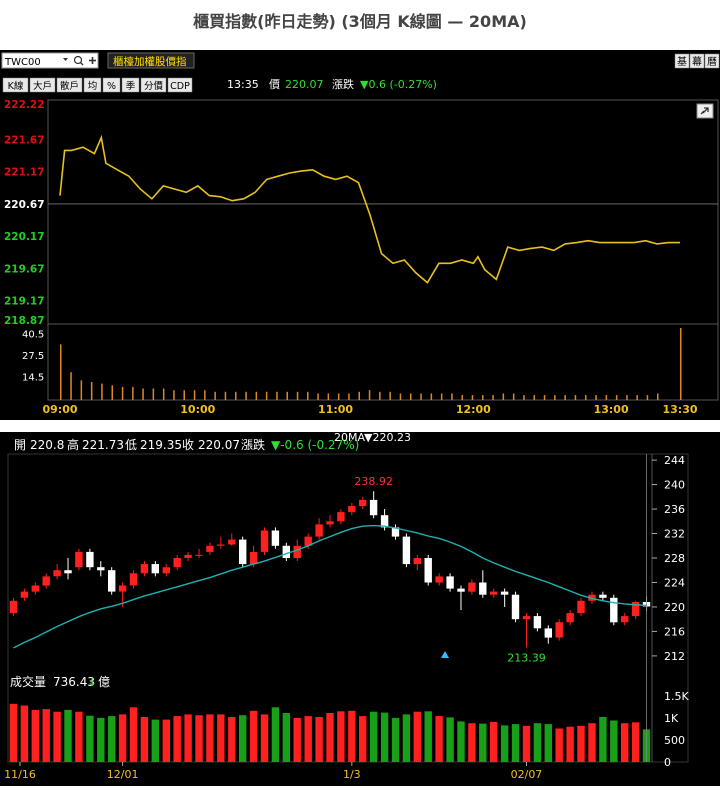 The width and height of the screenshot is (720, 790). Describe the element at coordinates (188, 445) in the screenshot. I see `close-label: 收` at that location.